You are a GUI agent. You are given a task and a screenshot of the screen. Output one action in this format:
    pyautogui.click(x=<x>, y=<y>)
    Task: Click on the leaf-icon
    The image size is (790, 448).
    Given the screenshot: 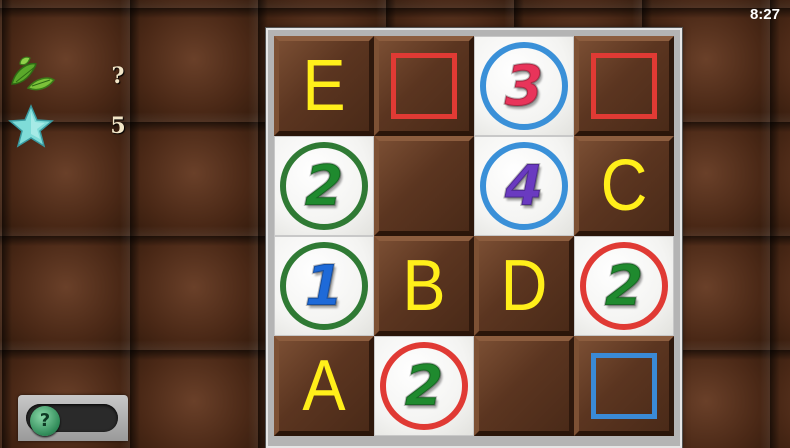 What is the action you would take?
    pyautogui.click(x=31, y=76)
    